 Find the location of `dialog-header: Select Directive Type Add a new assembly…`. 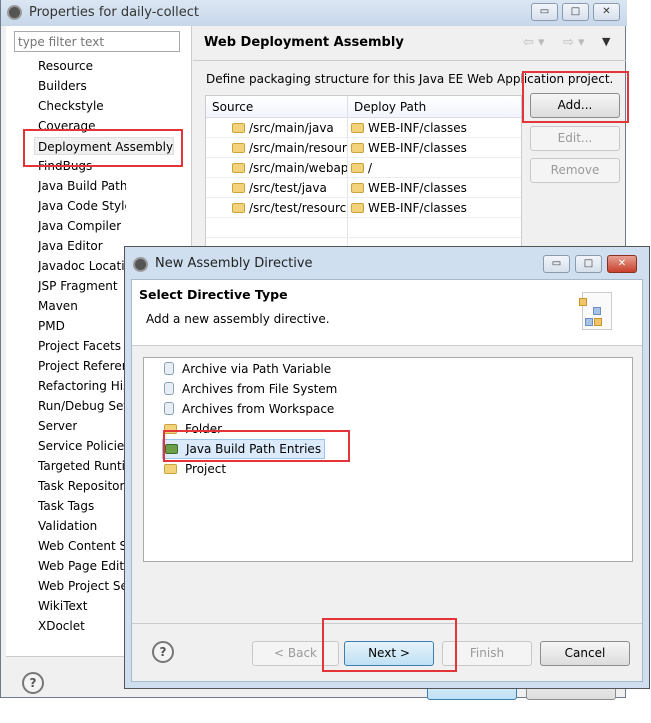

dialog-header: Select Directive Type Add a new assembly… is located at coordinates (387, 313).